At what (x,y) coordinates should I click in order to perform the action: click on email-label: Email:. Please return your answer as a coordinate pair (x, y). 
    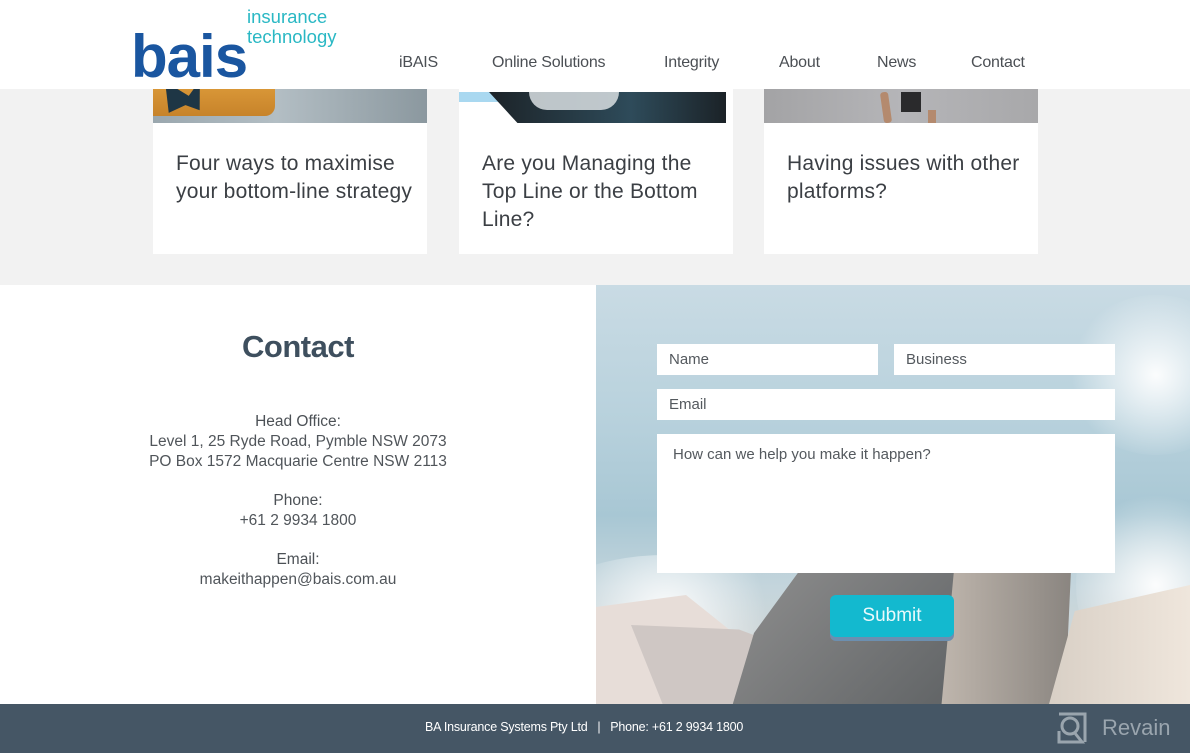
    Looking at the image, I should click on (298, 559).